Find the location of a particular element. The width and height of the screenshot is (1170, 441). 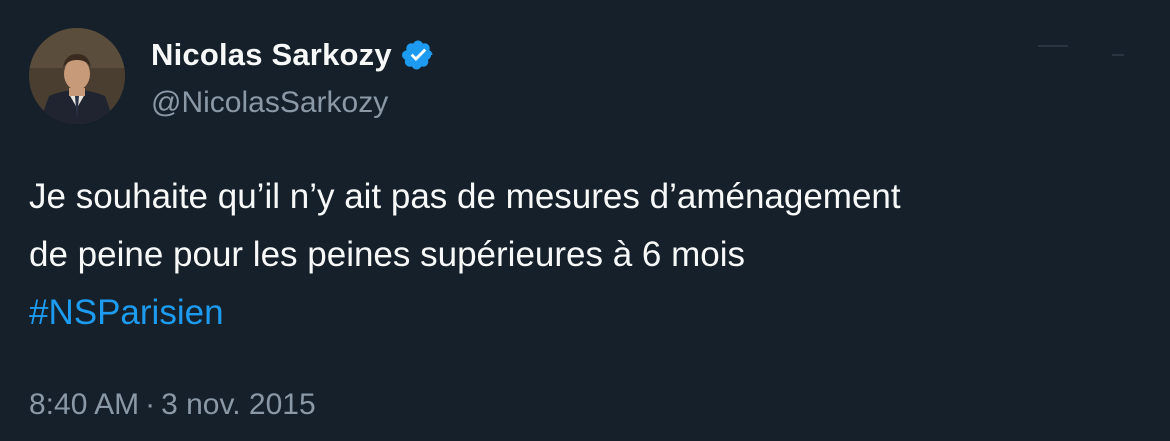

avatar is located at coordinates (77, 76).